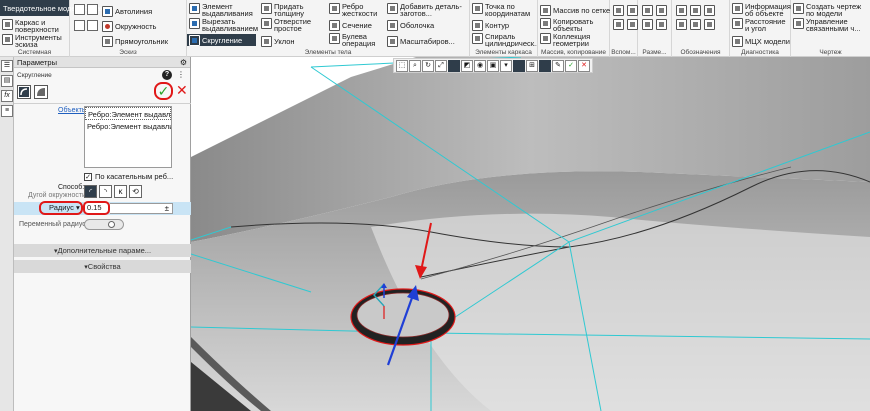 The image size is (870, 411). What do you see at coordinates (695, 24) in the screenshot?
I see `thread-icon` at bounding box center [695, 24].